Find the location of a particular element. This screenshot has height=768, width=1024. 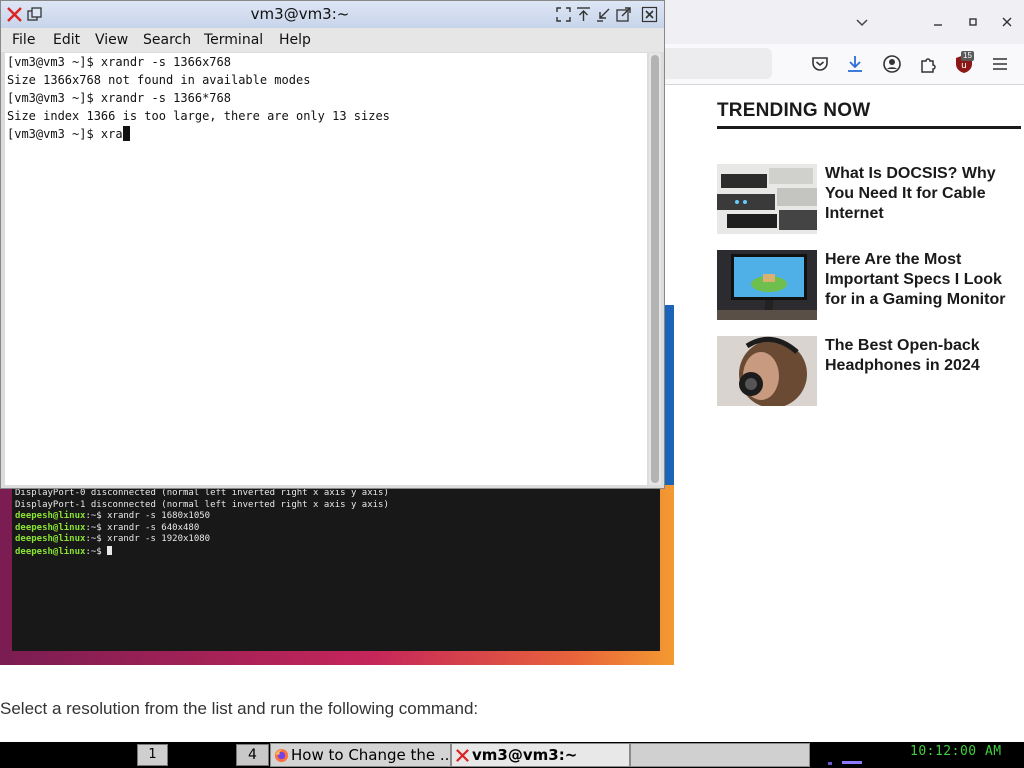

embedded-terminal-cursor is located at coordinates (110, 550).